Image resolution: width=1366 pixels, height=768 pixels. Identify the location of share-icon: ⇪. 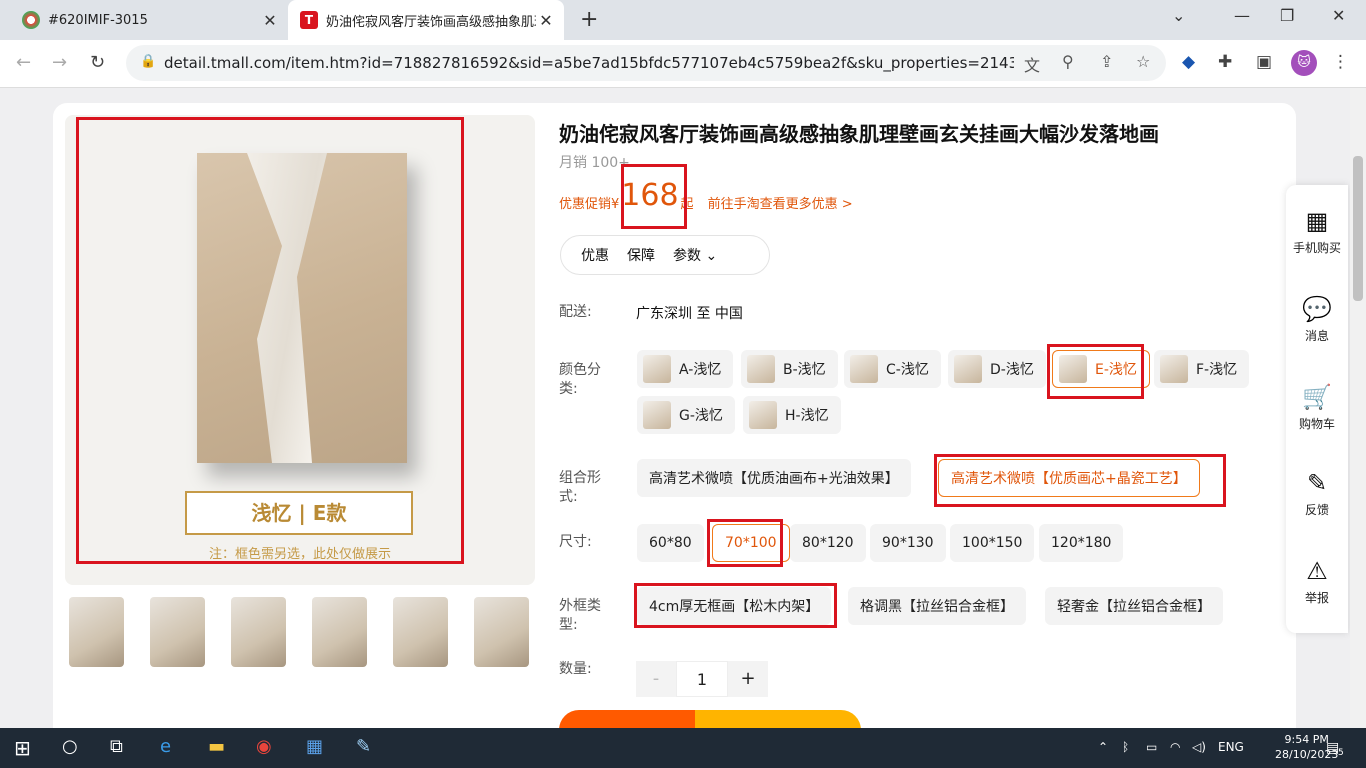
(1106, 61).